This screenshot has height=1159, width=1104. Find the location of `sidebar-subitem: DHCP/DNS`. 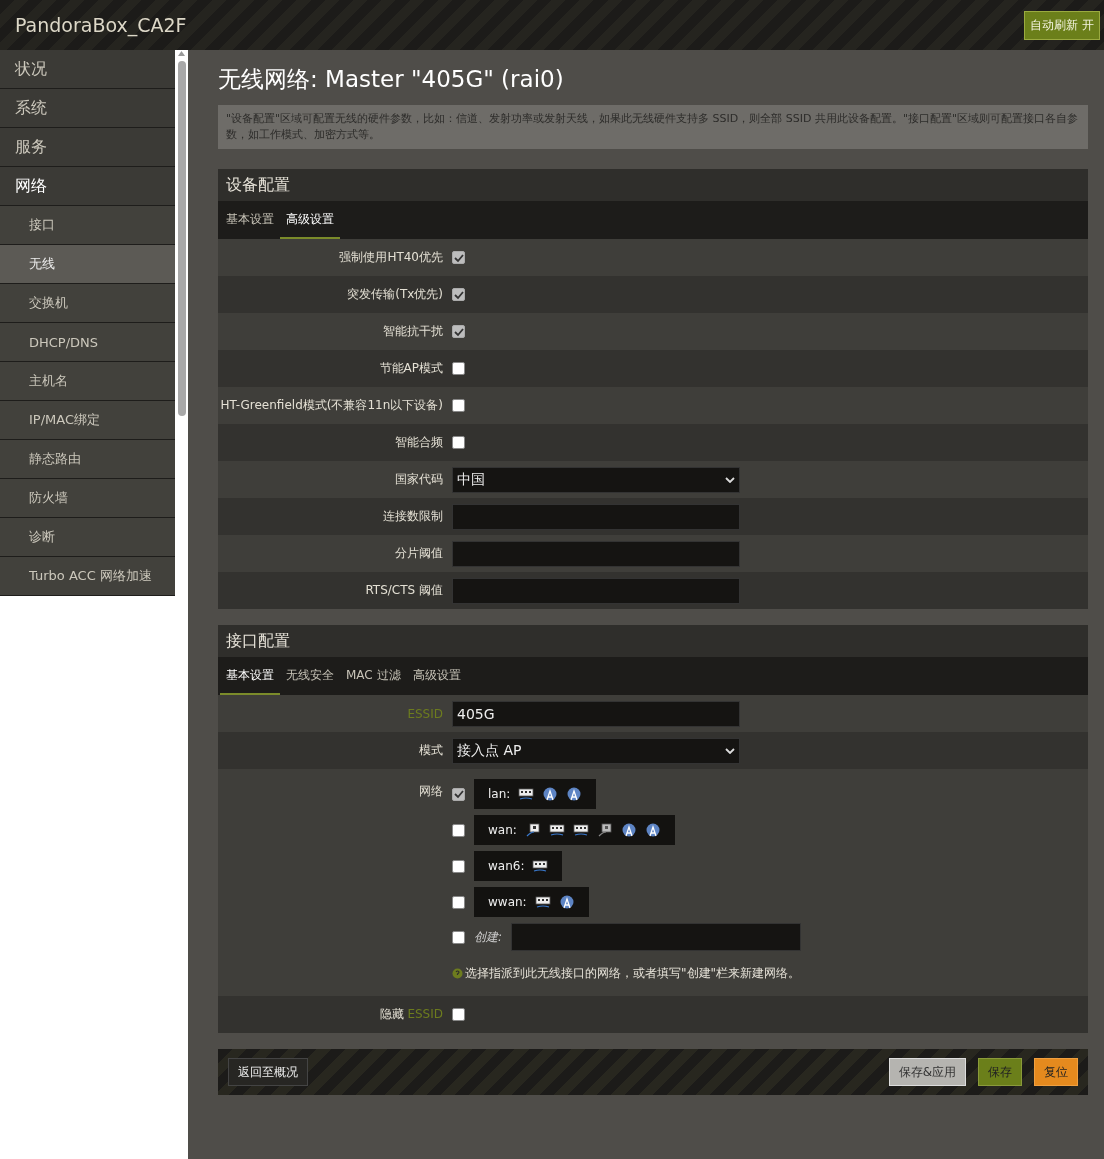

sidebar-subitem: DHCP/DNS is located at coordinates (87, 342).